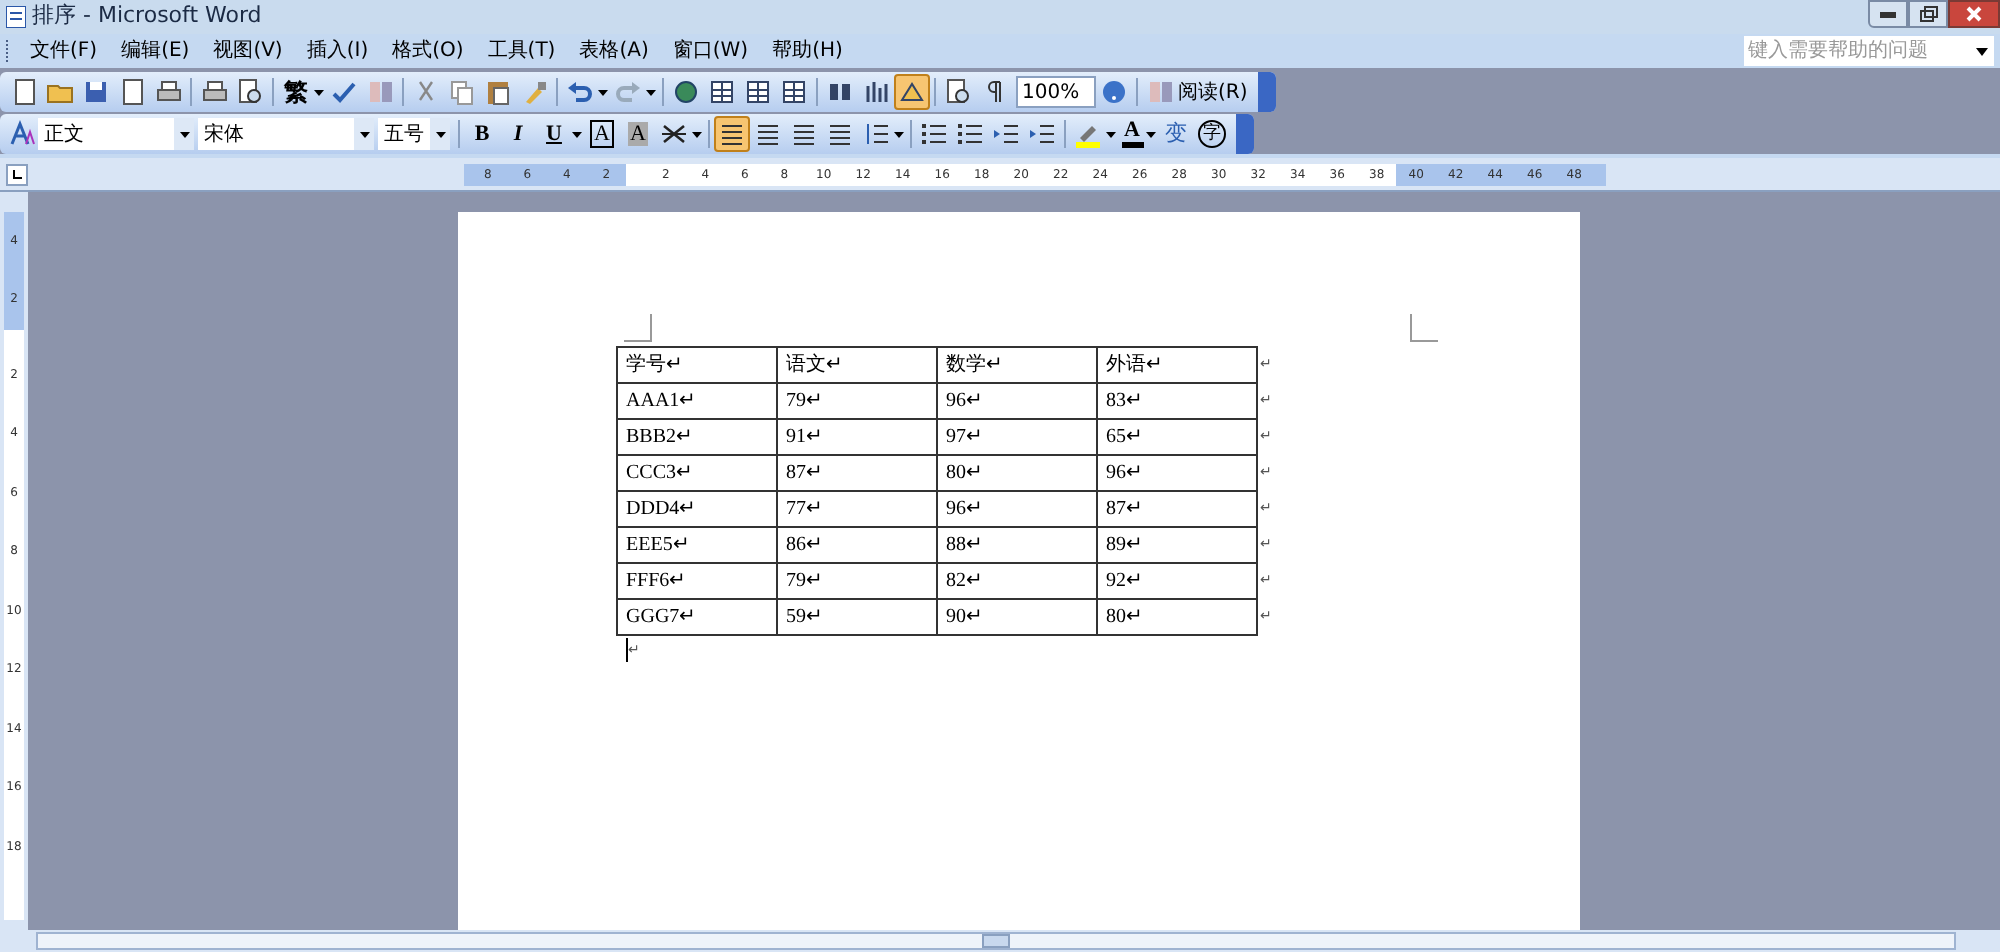 This screenshot has height=952, width=2000. Describe the element at coordinates (1176, 134) in the screenshot. I see `phonetic-guide-button: 变` at that location.